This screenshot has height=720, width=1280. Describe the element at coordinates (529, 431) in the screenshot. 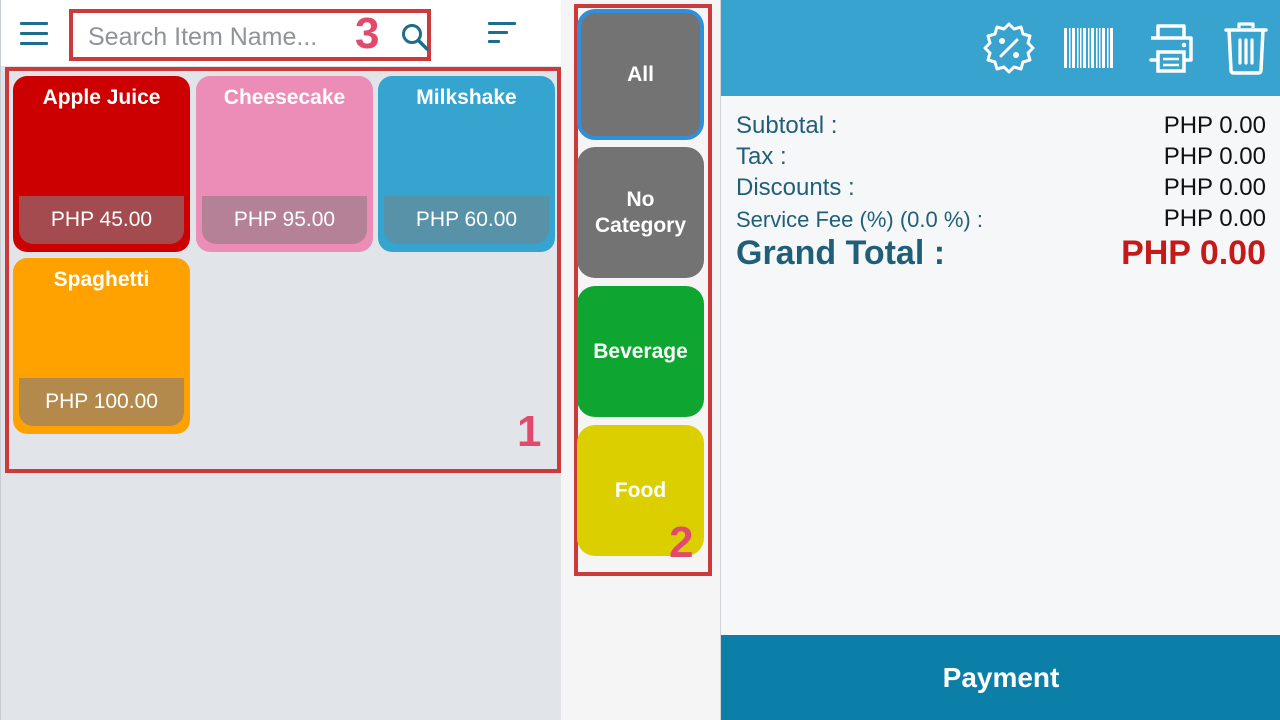

I see `annotation-number-1: 1` at that location.